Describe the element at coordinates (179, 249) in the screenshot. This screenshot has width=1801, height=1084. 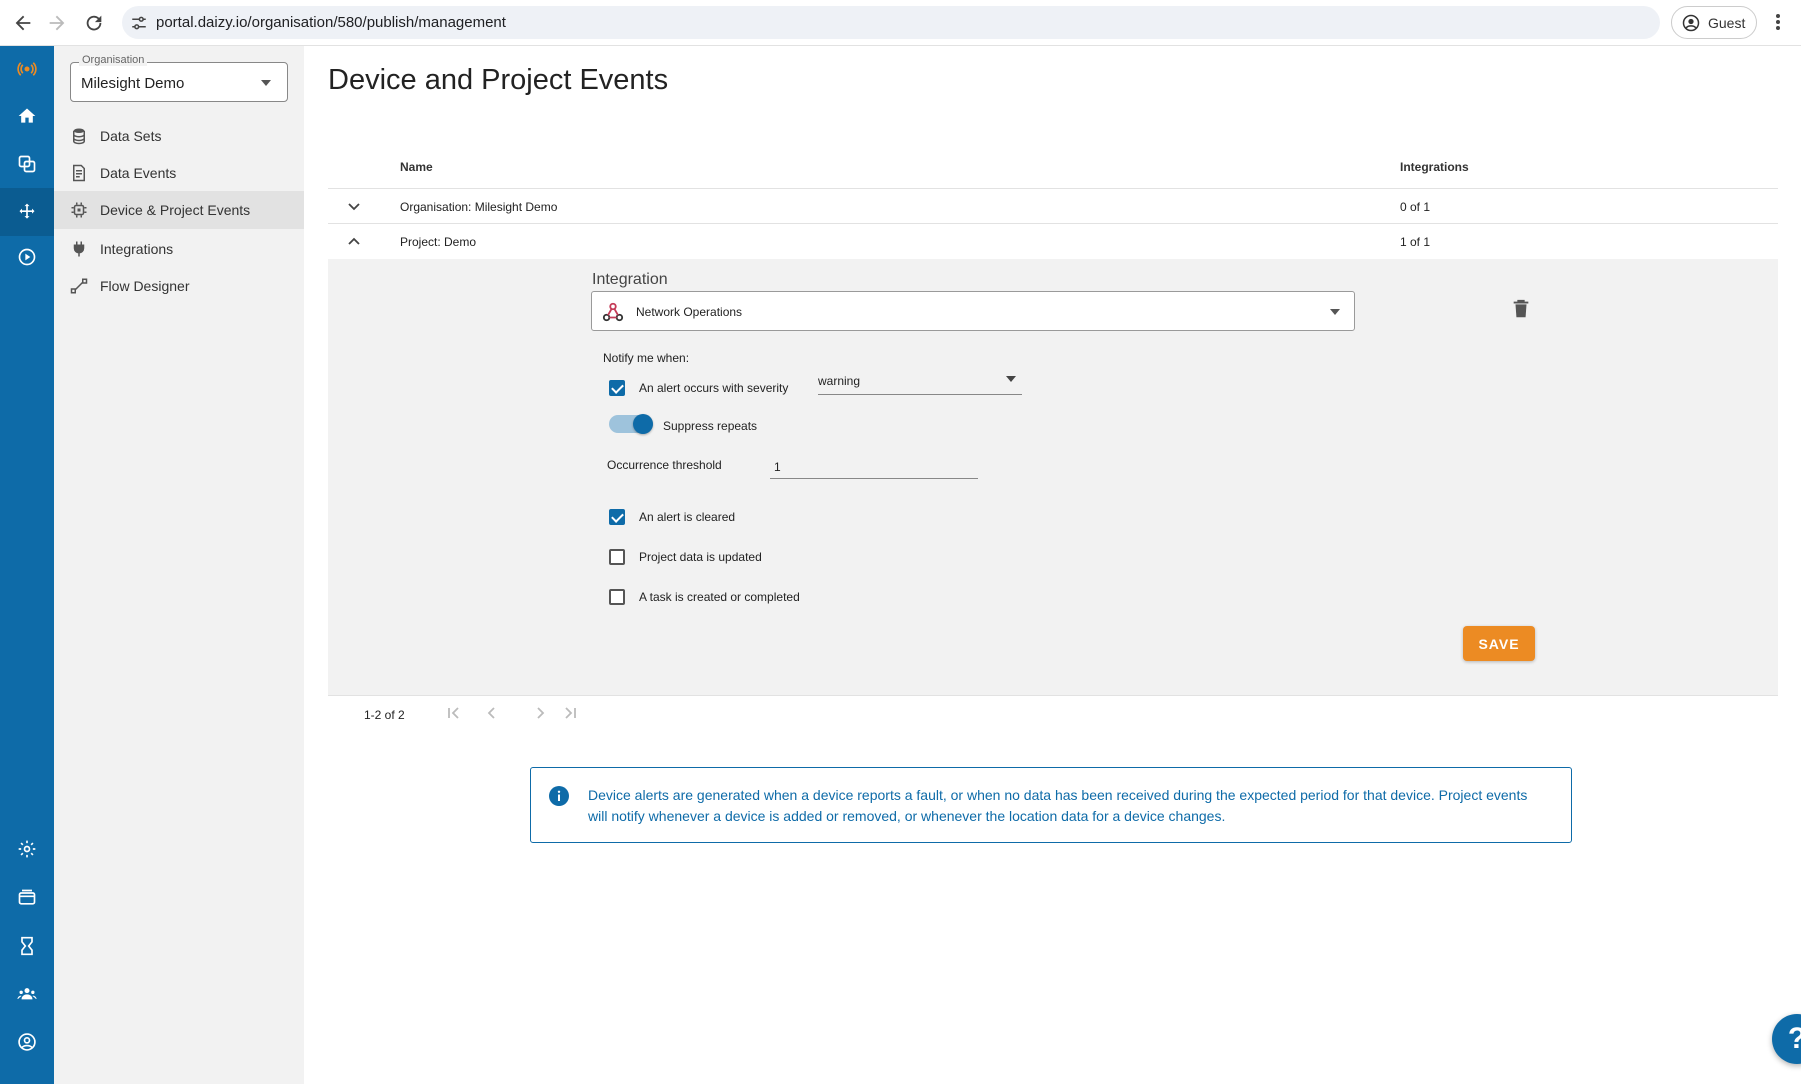
I see `sidebar-item-integrations: Integrations` at that location.